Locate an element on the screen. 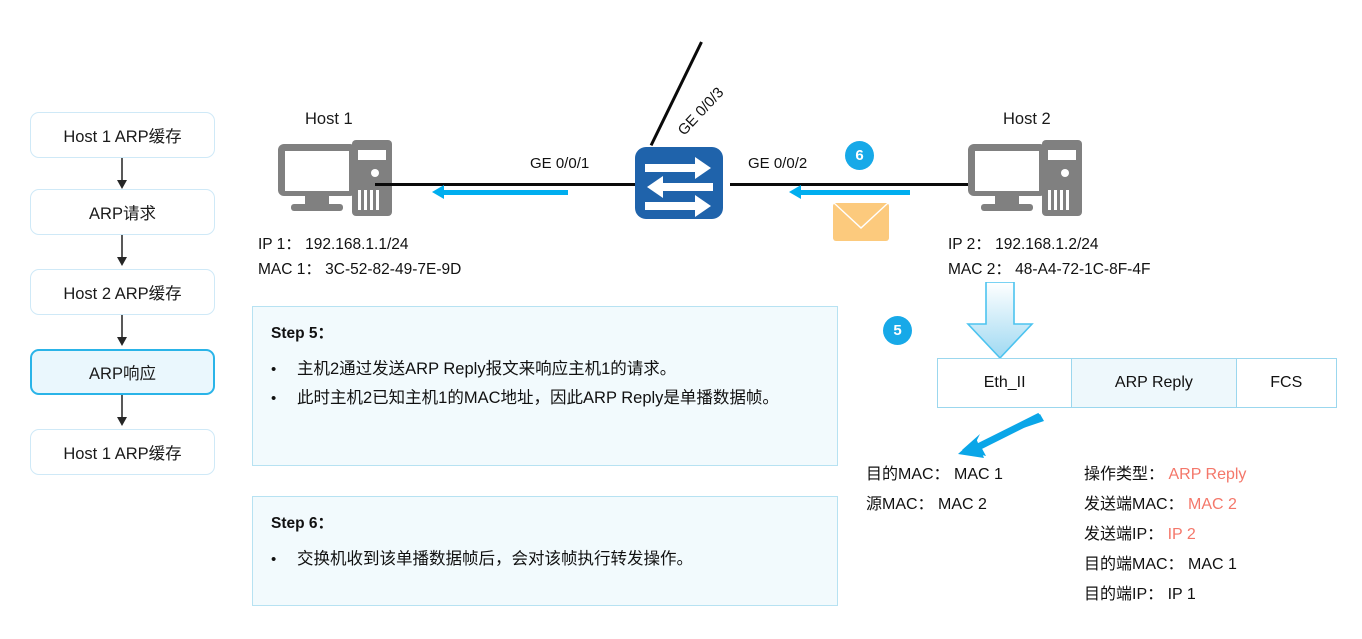  link-switch-host2 is located at coordinates (852, 184).